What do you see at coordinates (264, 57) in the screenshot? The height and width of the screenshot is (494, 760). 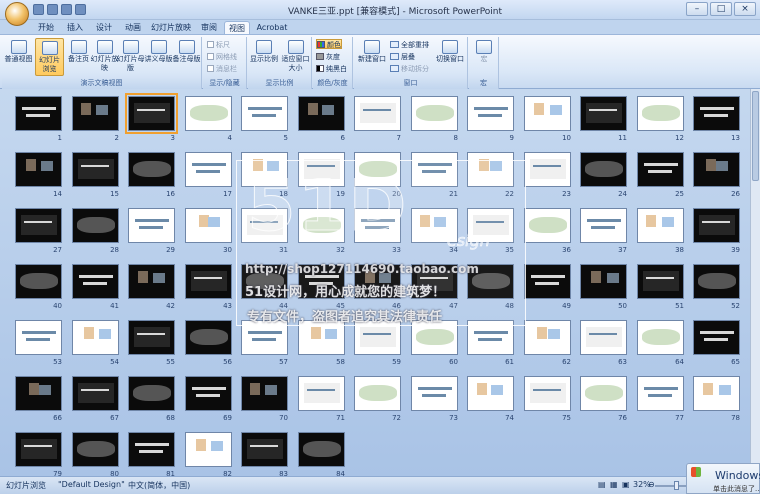 I see `zoom-button: 显示比例` at bounding box center [264, 57].